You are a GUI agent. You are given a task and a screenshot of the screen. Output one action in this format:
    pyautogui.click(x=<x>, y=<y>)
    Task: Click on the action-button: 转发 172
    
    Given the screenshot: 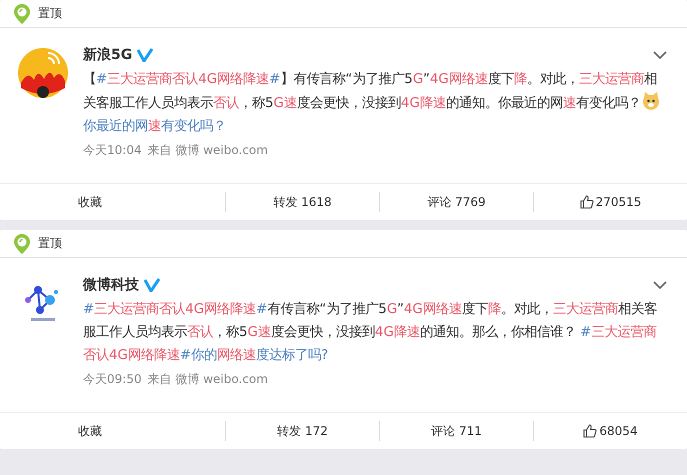 What is the action you would take?
    pyautogui.click(x=302, y=431)
    